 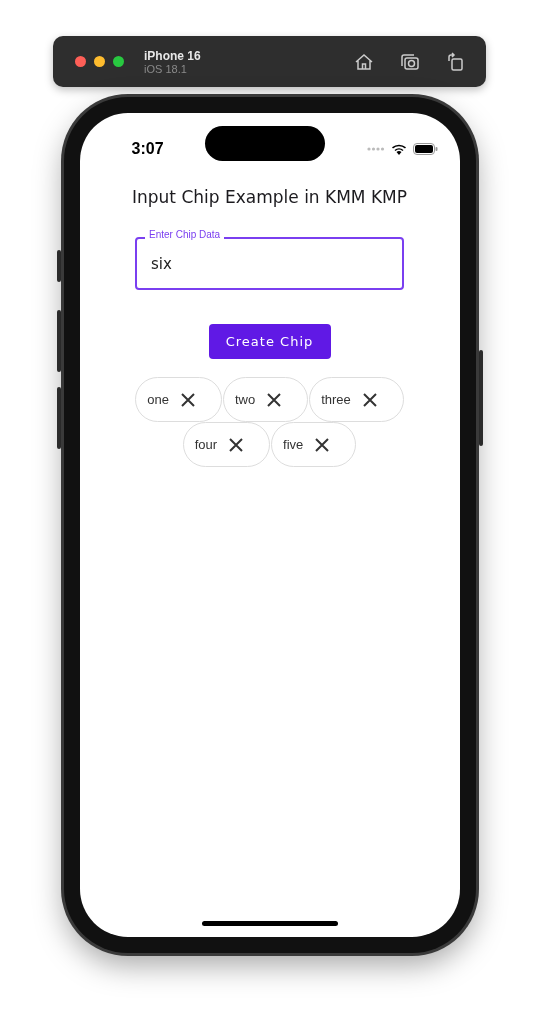 I want to click on status-time: 3:07, so click(x=147, y=149).